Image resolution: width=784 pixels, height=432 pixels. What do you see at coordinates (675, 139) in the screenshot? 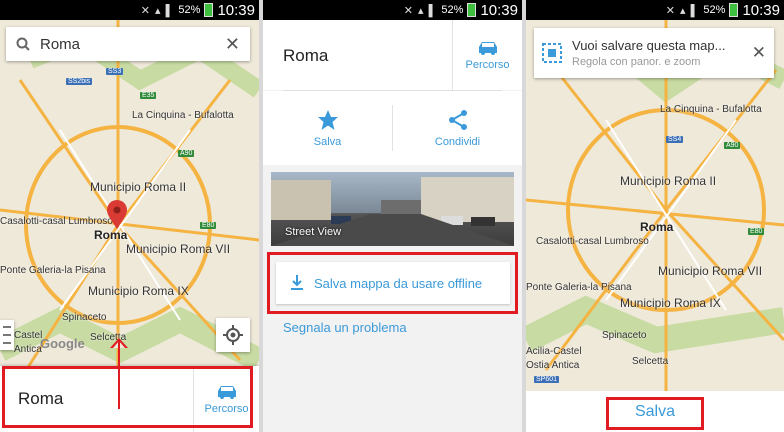
I see `road-shield: SS4` at bounding box center [675, 139].